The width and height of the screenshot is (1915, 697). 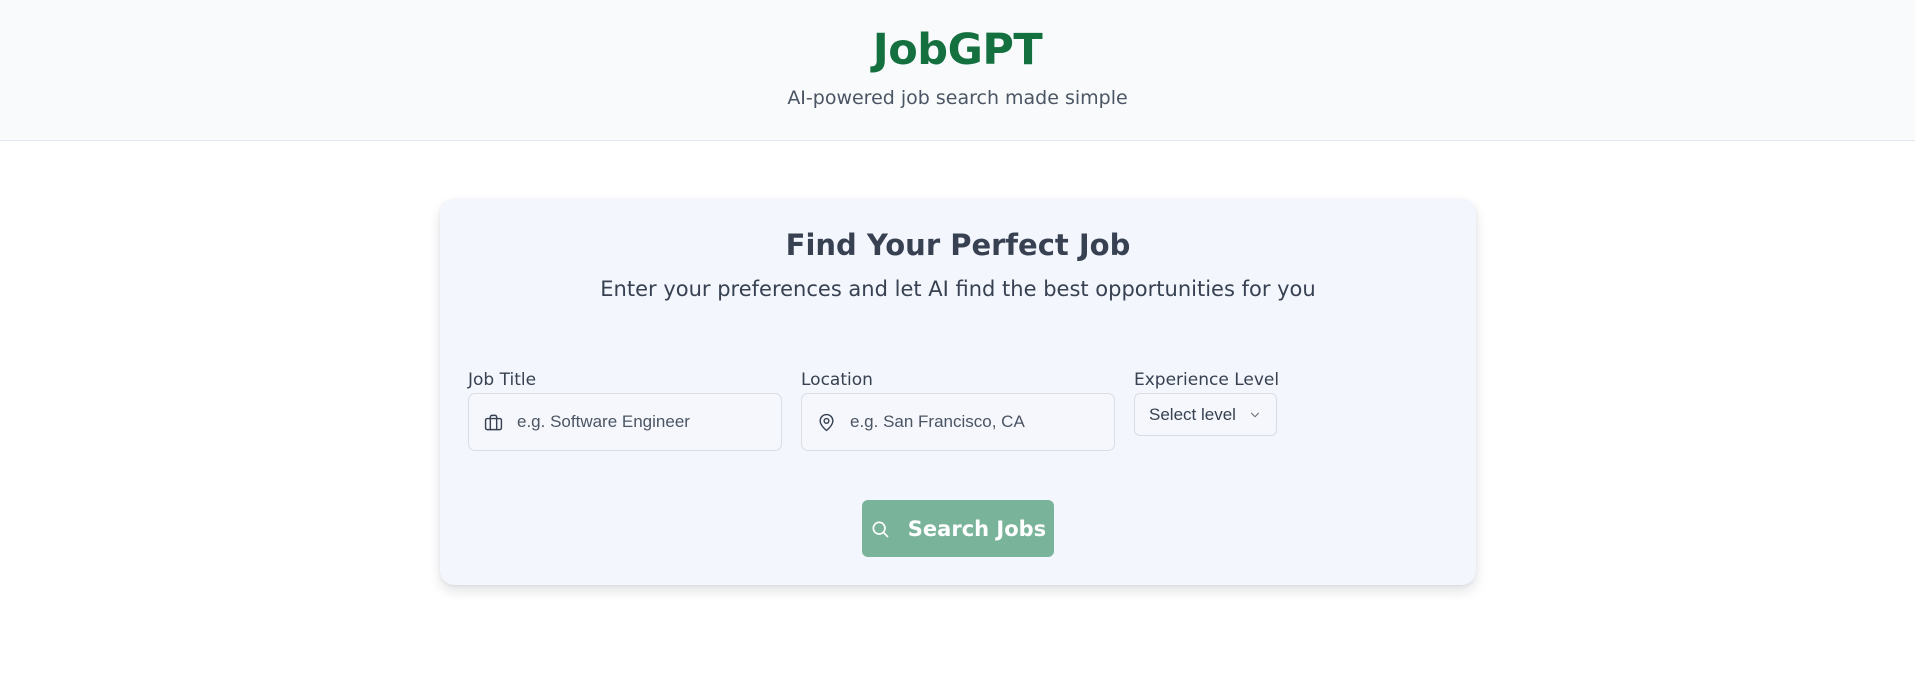 I want to click on map-pin-icon, so click(x=826, y=422).